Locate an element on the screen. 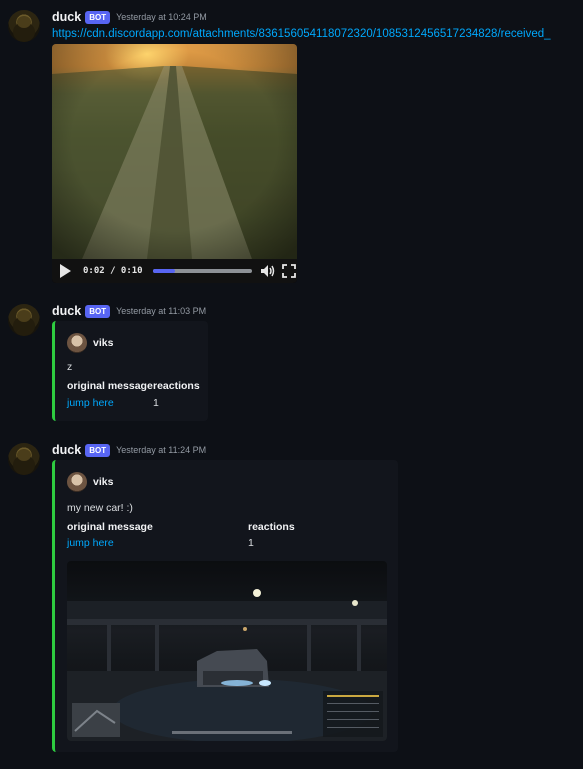 This screenshot has height=769, width=583. progress-fill is located at coordinates (163, 271).